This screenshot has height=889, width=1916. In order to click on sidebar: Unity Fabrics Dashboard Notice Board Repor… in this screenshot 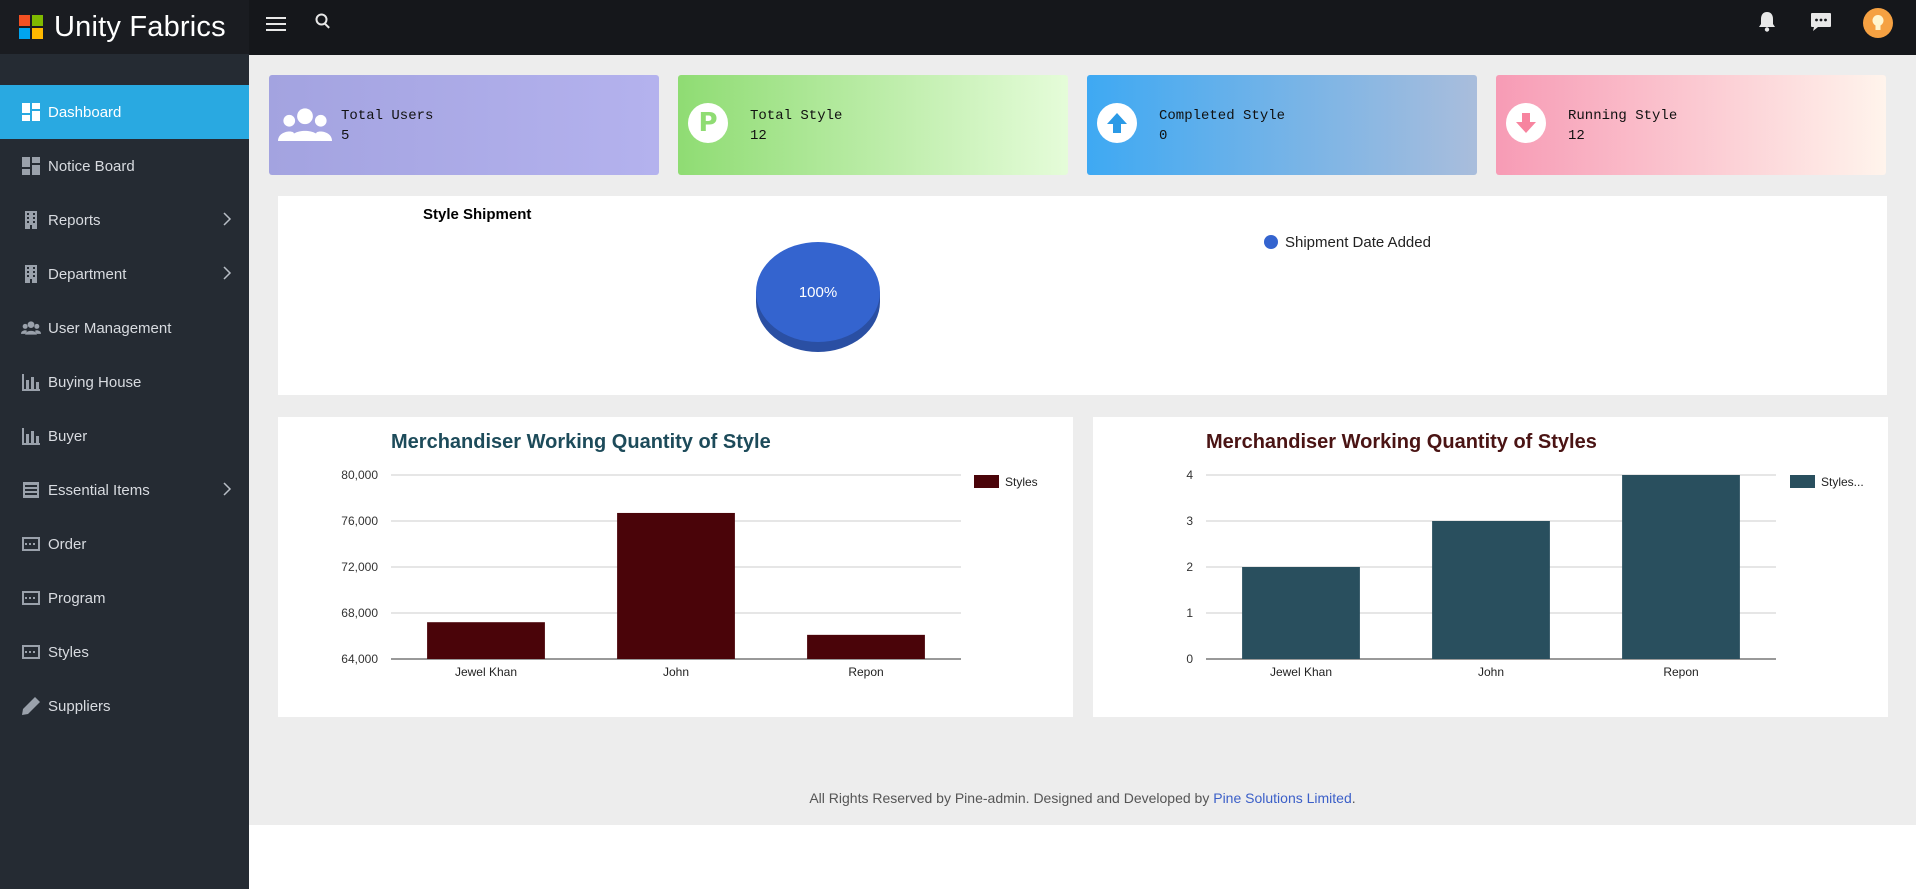, I will do `click(124, 444)`.